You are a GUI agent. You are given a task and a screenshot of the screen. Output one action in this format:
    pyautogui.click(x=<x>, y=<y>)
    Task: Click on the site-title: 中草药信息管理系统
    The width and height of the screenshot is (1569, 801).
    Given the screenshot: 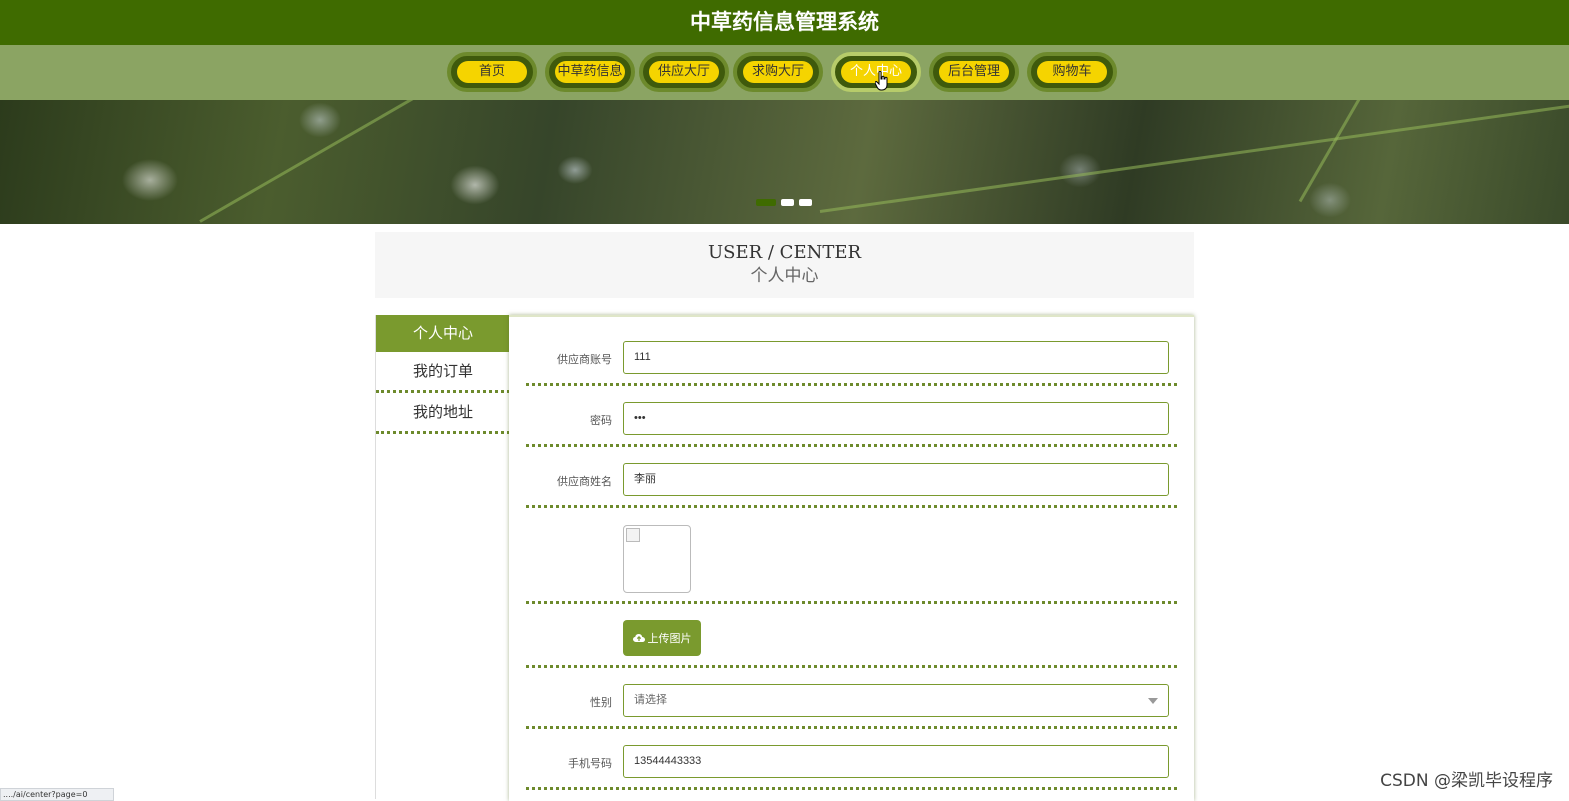 What is the action you would take?
    pyautogui.click(x=784, y=22)
    